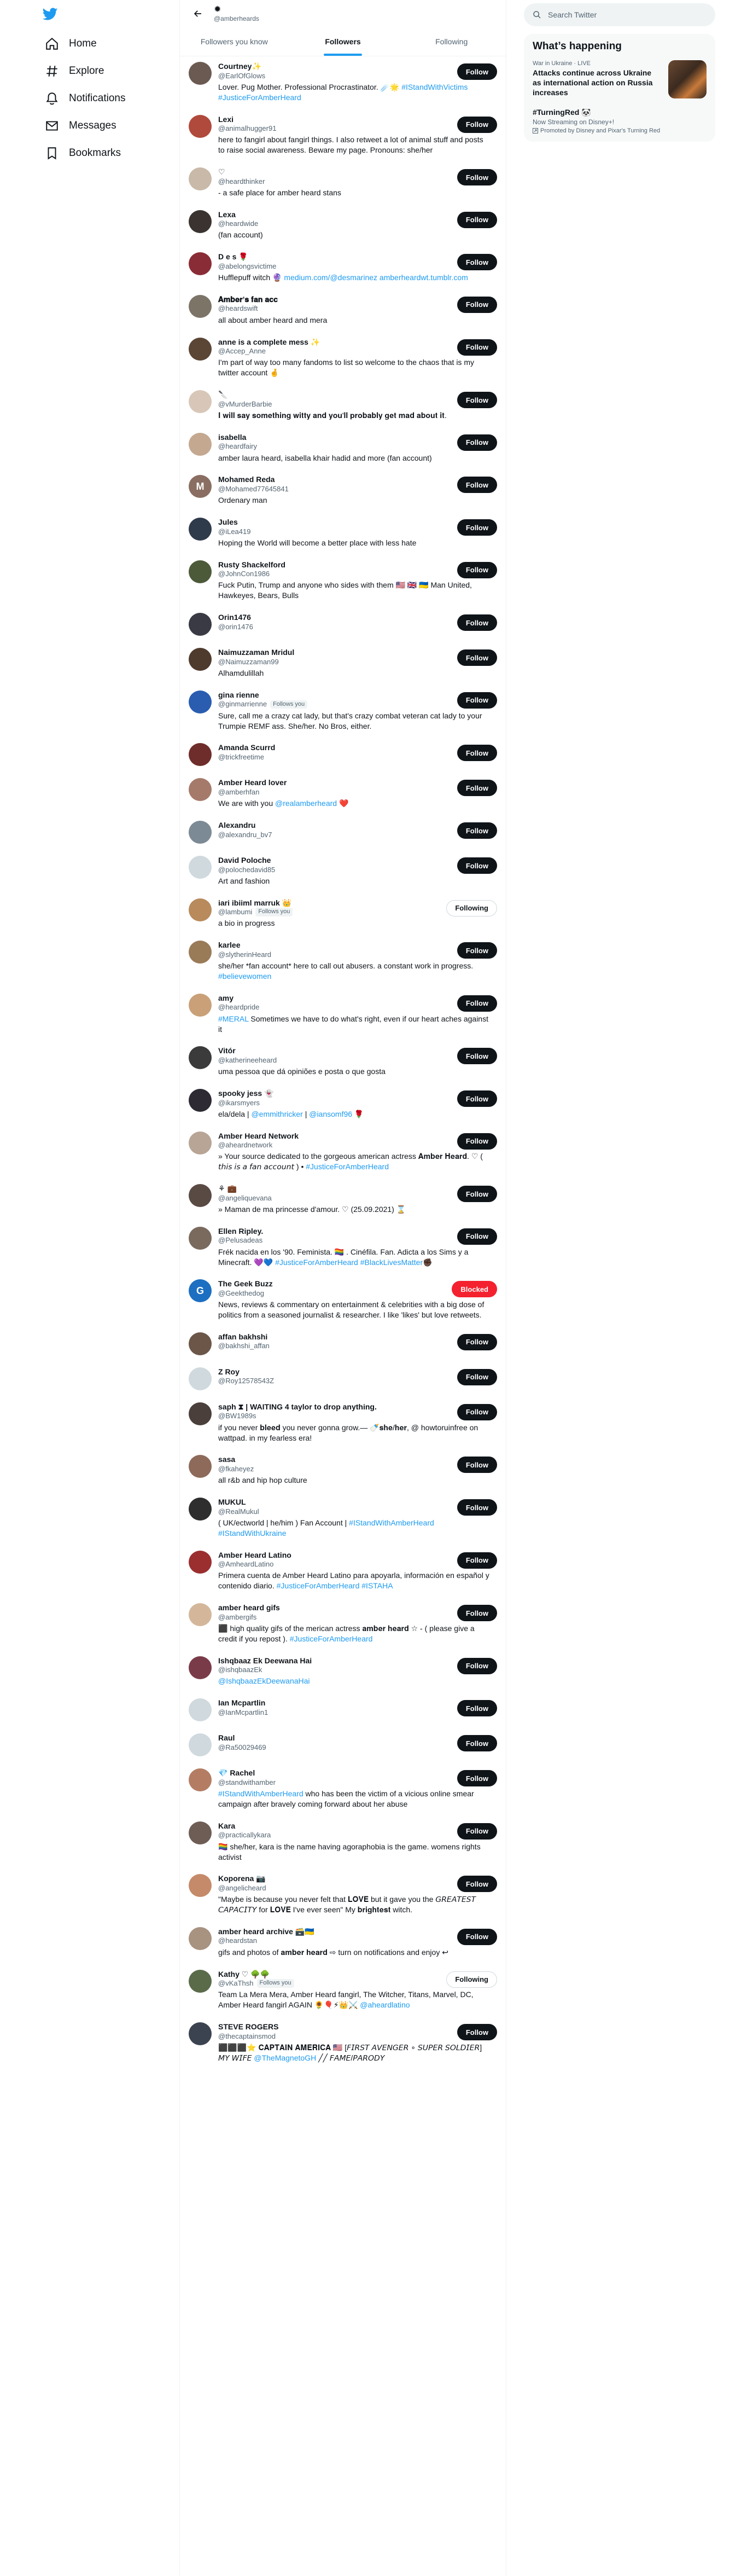 Image resolution: width=747 pixels, height=2576 pixels. Describe the element at coordinates (74, 71) in the screenshot. I see `nav-explore: Explore` at that location.